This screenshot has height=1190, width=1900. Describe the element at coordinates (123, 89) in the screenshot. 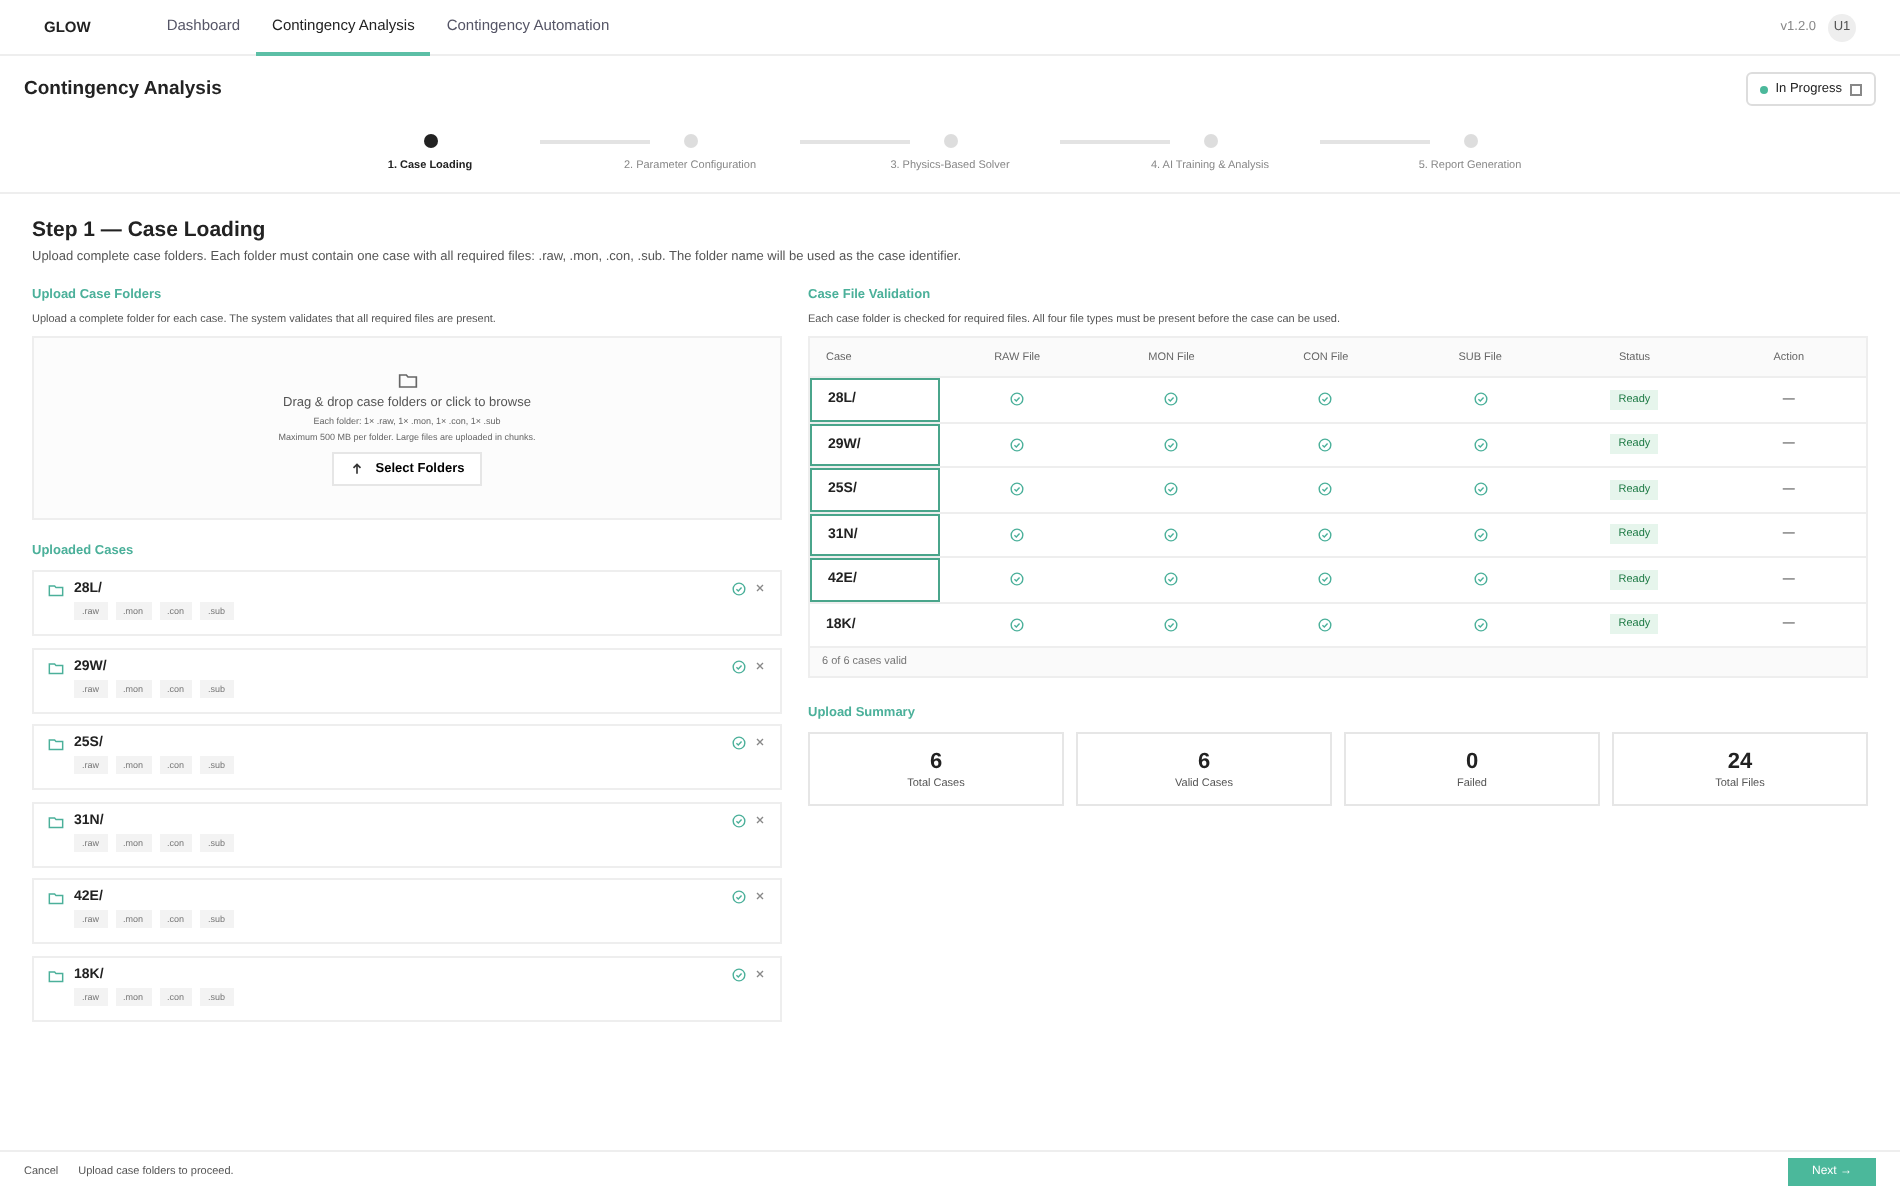

I see `page-title: Contingency Analysis` at that location.